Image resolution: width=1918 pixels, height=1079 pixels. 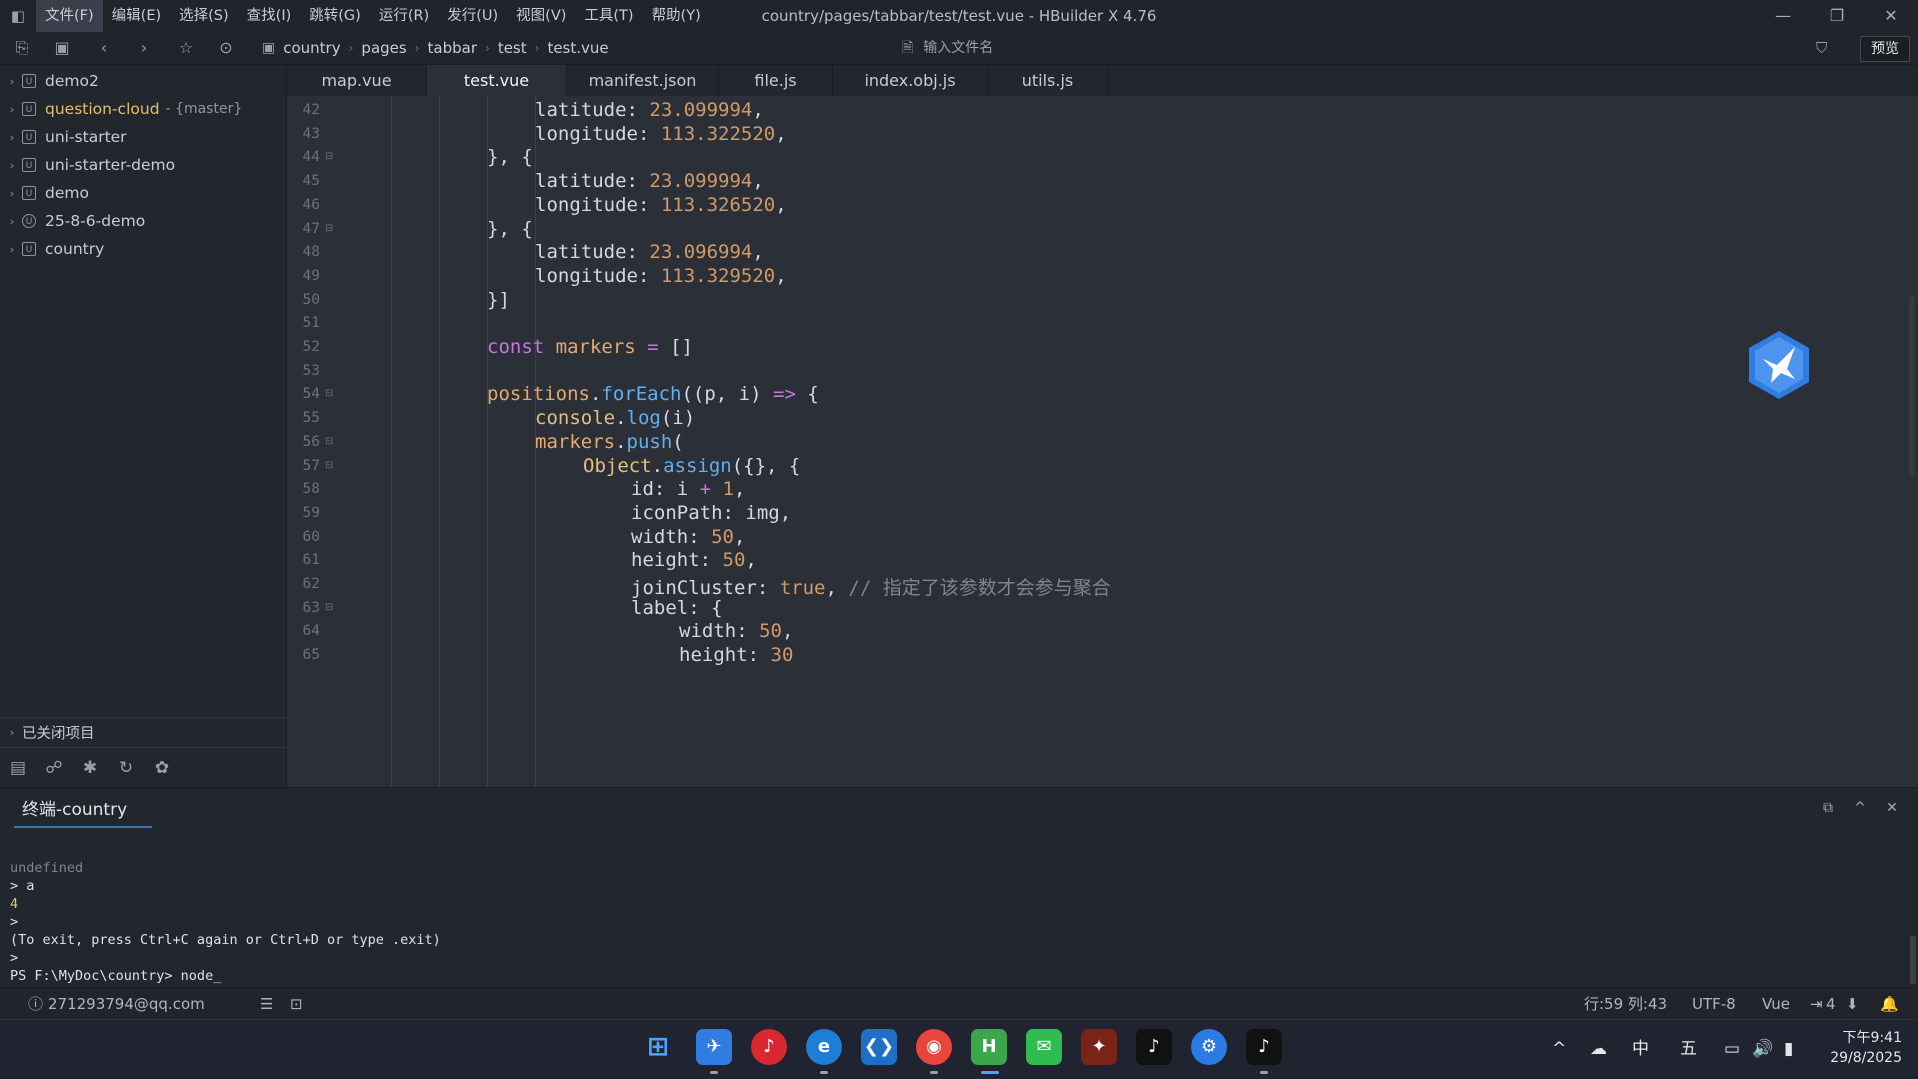 I want to click on tab-test-vue: test.vue, so click(x=497, y=80).